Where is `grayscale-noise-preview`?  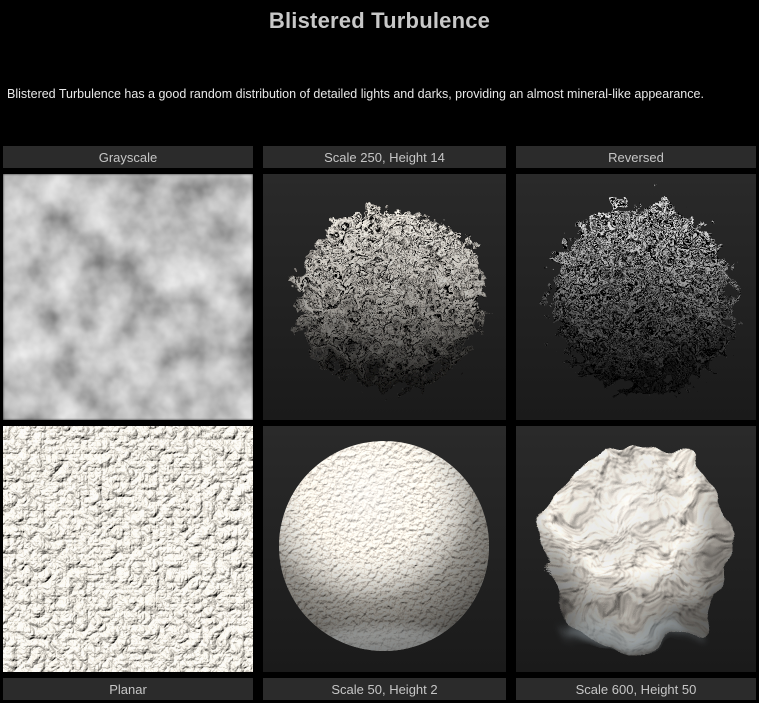 grayscale-noise-preview is located at coordinates (128, 297).